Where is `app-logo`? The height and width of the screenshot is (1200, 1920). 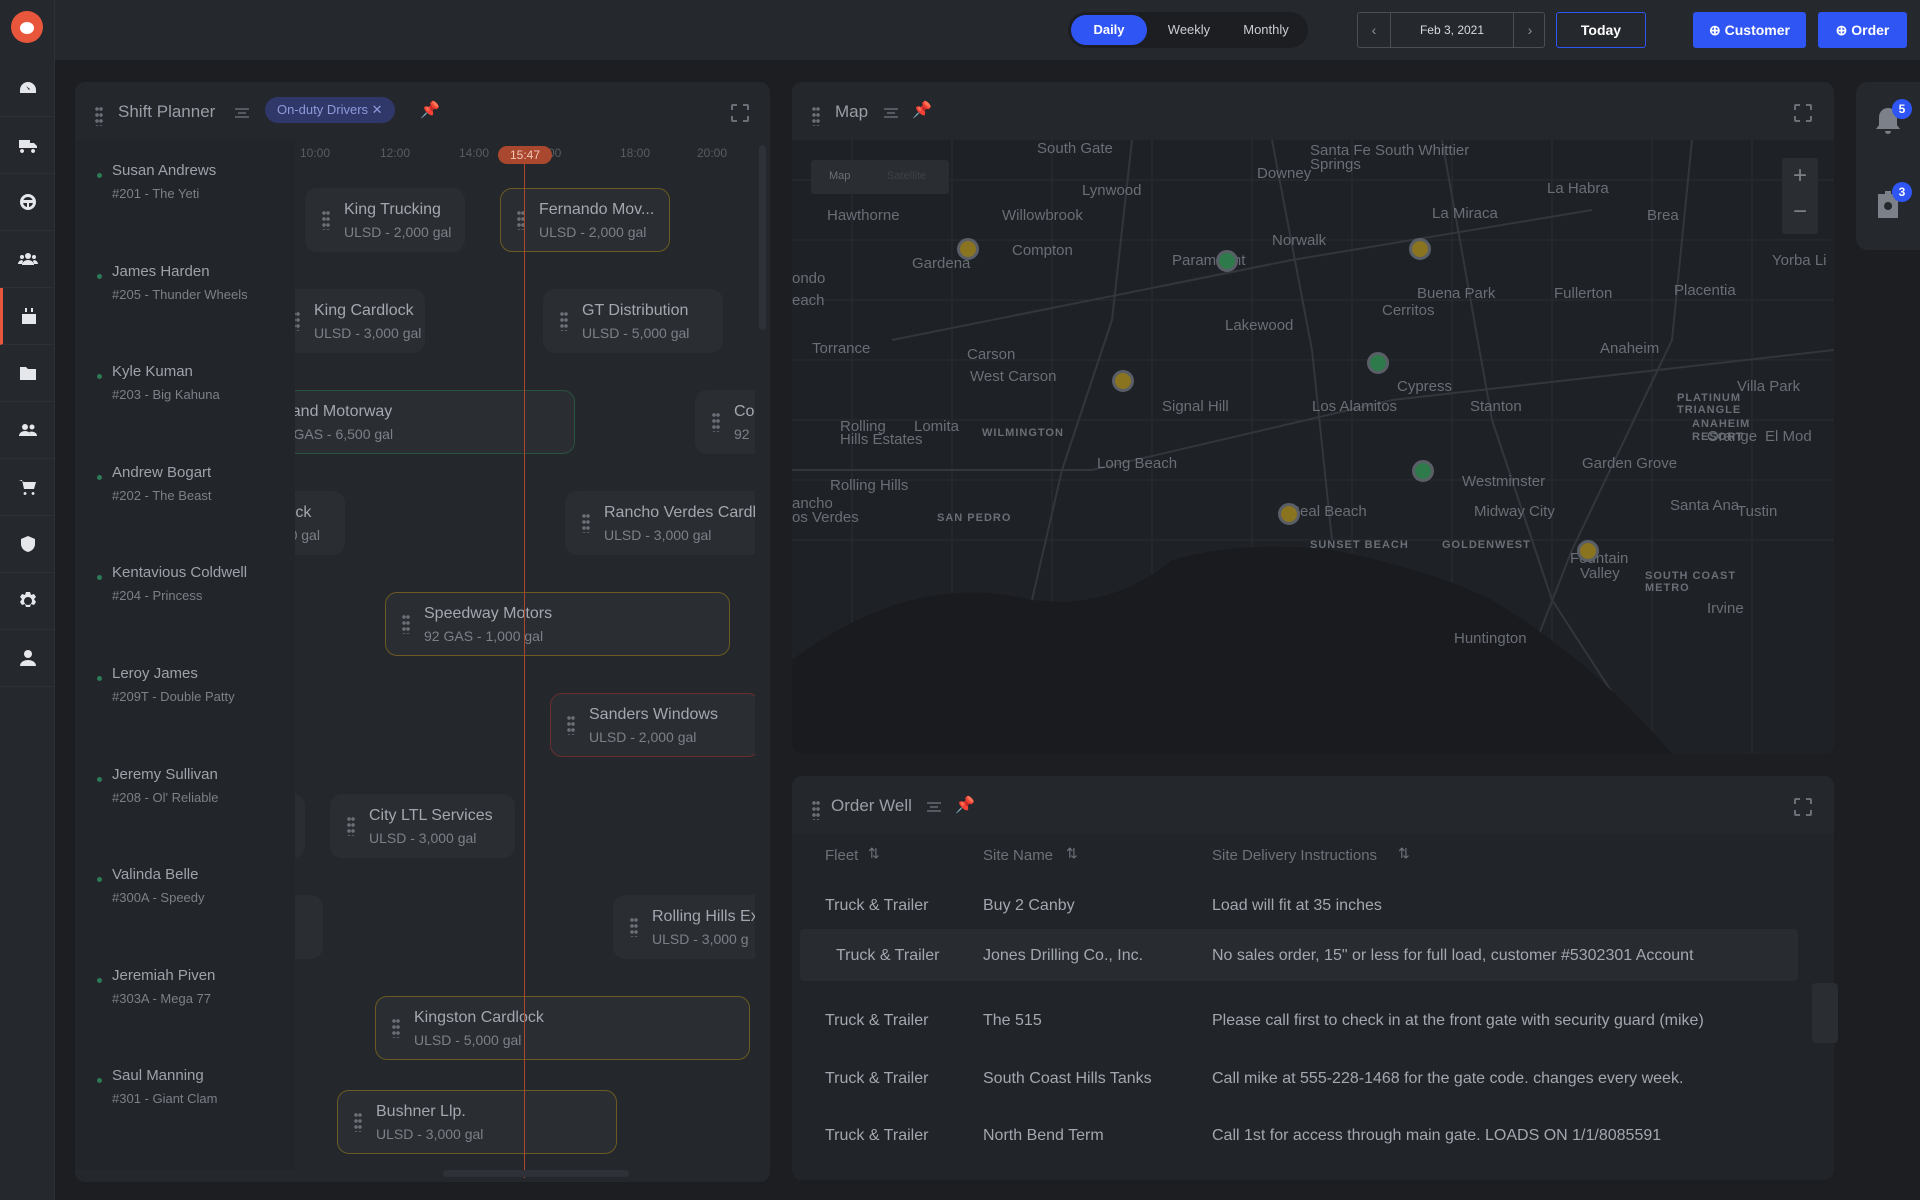 app-logo is located at coordinates (27, 27).